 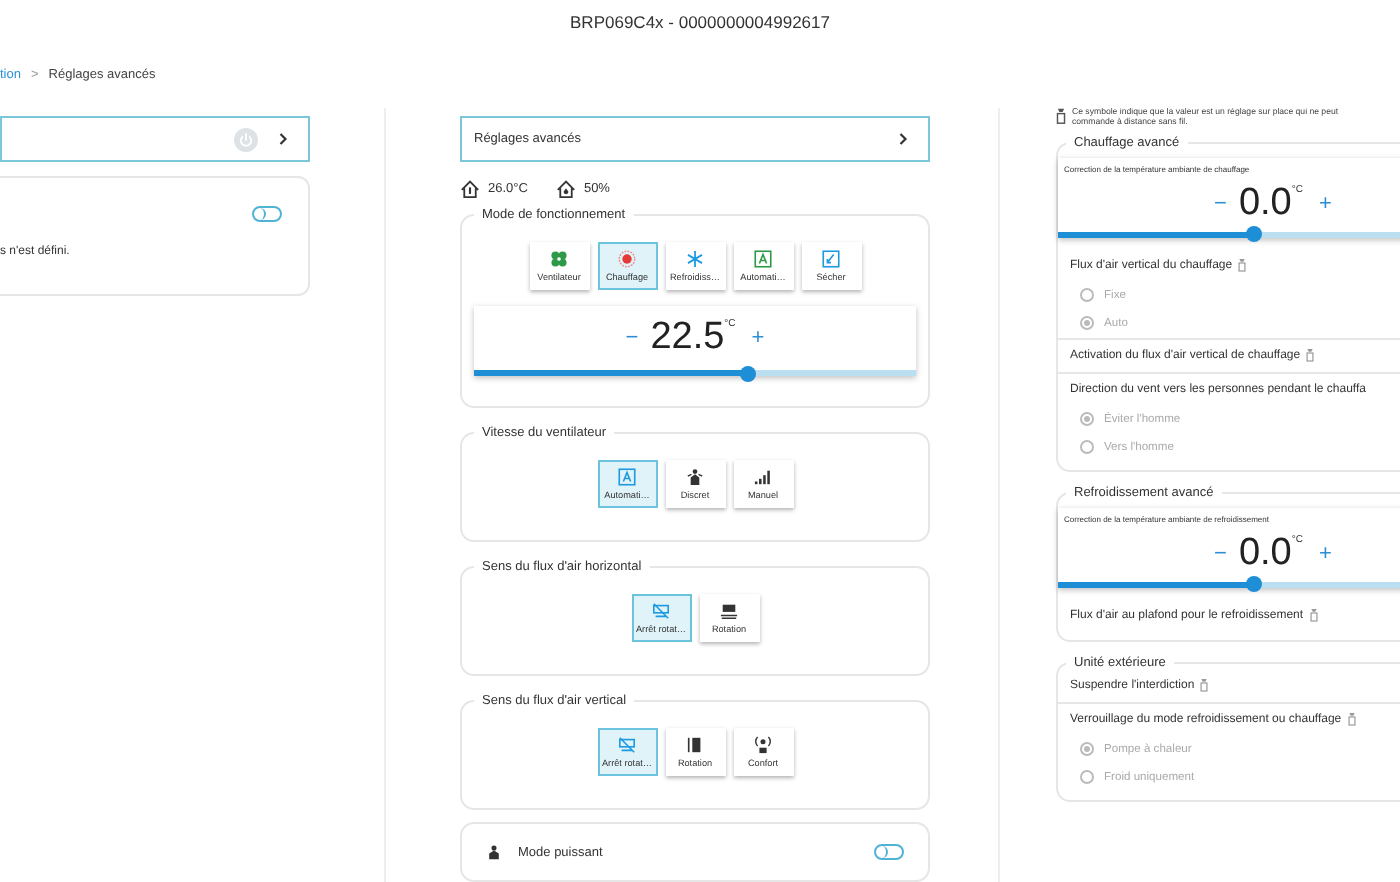 I want to click on signal-bars-icon, so click(x=763, y=477).